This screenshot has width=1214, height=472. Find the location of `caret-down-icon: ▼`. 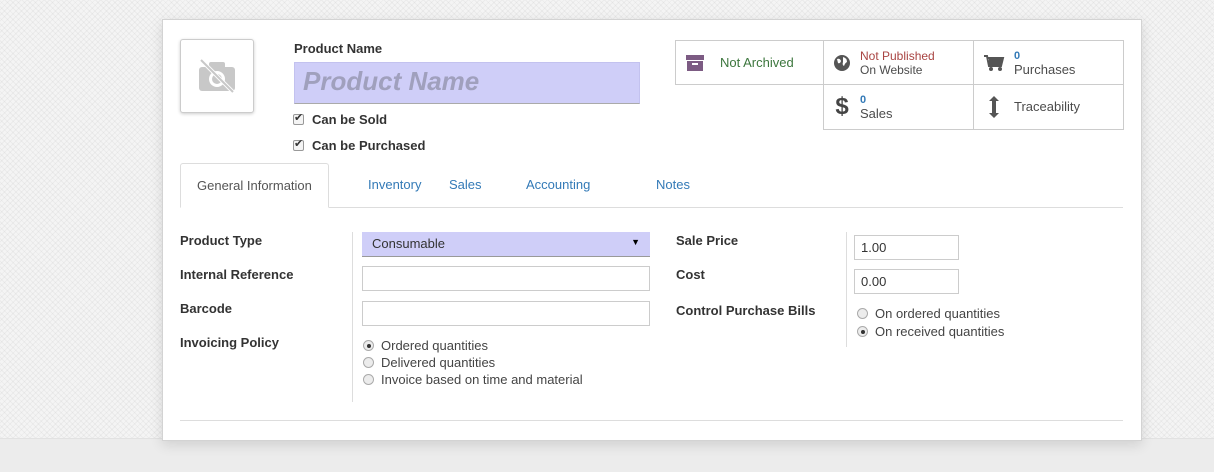

caret-down-icon: ▼ is located at coordinates (635, 242).